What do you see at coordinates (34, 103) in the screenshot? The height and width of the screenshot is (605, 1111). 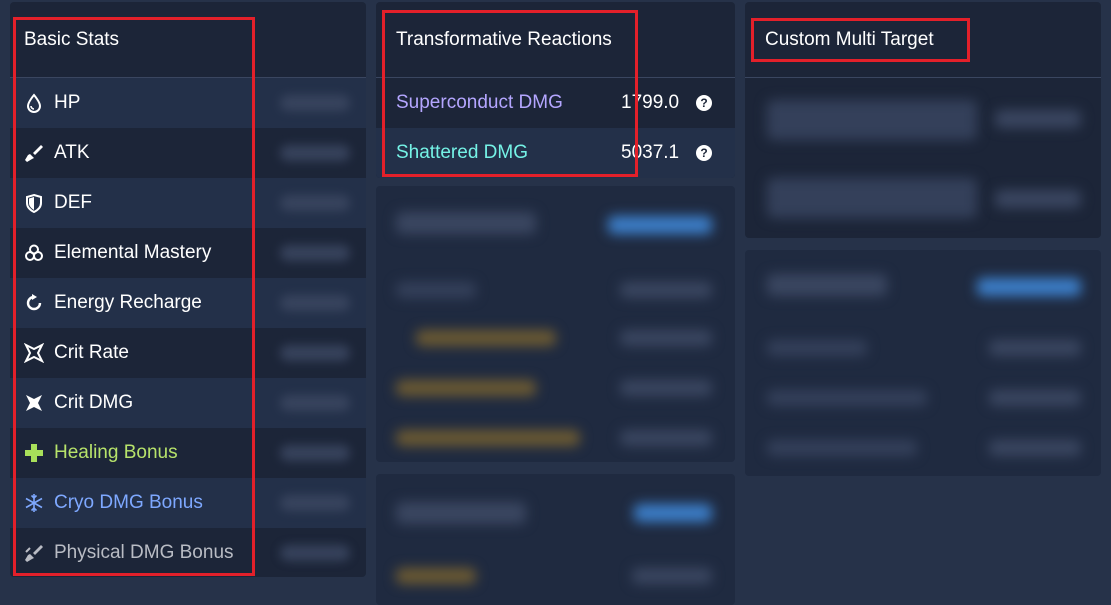 I see `drop-icon` at bounding box center [34, 103].